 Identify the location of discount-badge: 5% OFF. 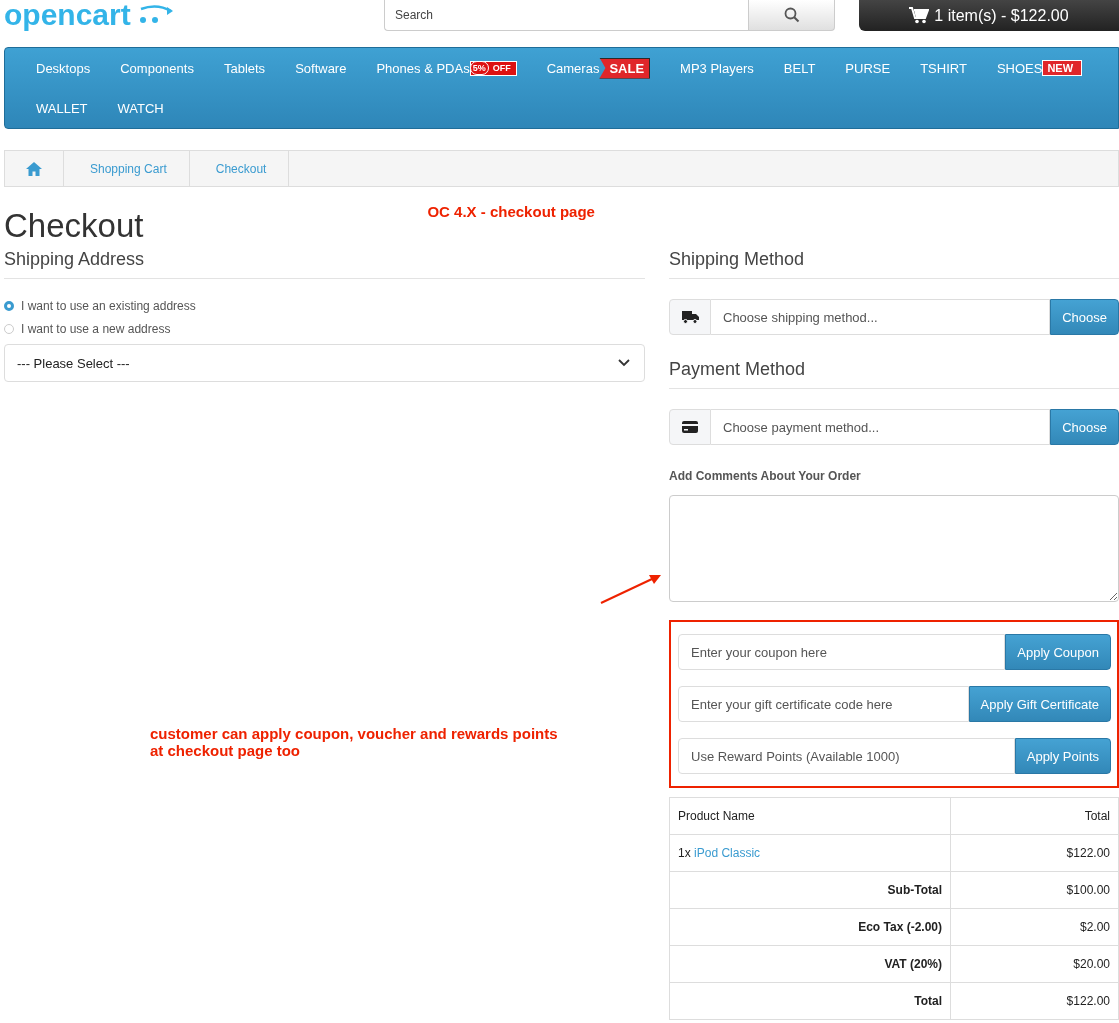
(493, 68).